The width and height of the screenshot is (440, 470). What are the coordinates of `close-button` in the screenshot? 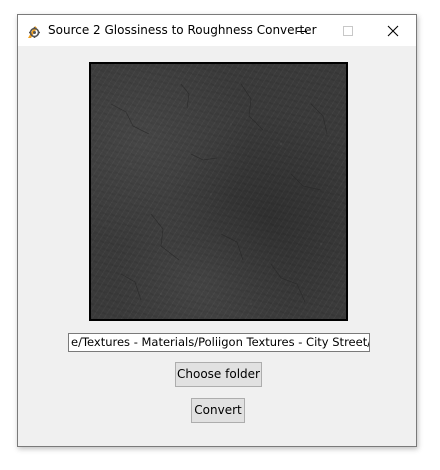 It's located at (393, 30).